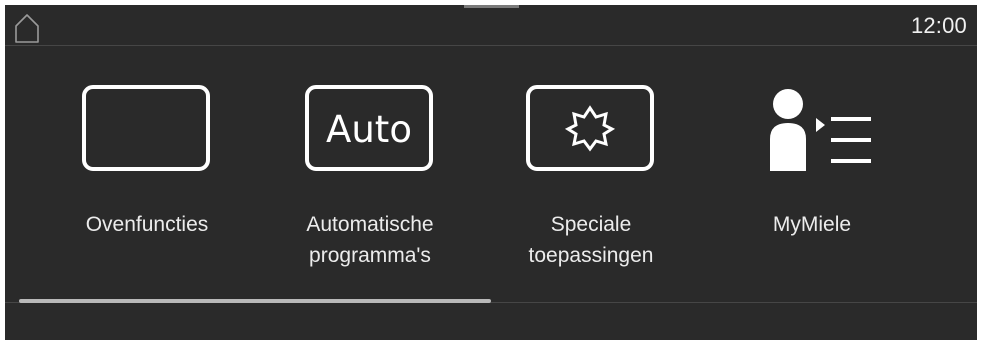  I want to click on auto-icon: Auto, so click(370, 131).